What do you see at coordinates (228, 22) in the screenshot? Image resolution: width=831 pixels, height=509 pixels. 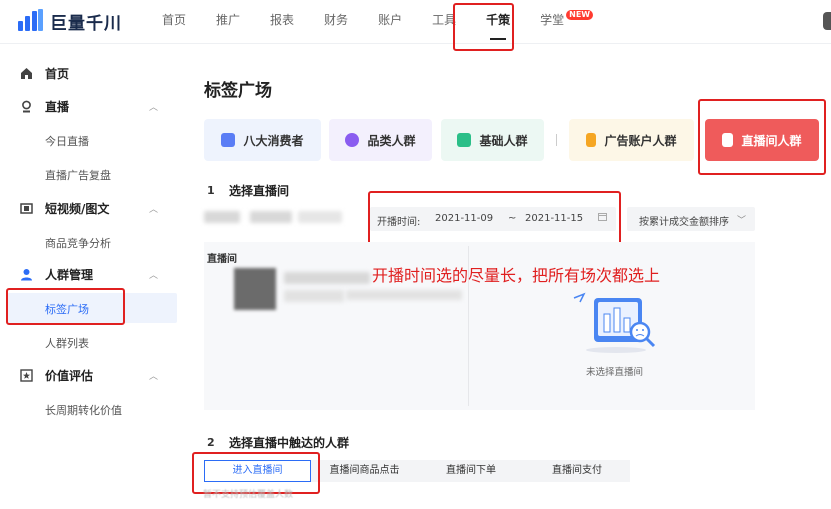 I see `nav-promote: 推广` at bounding box center [228, 22].